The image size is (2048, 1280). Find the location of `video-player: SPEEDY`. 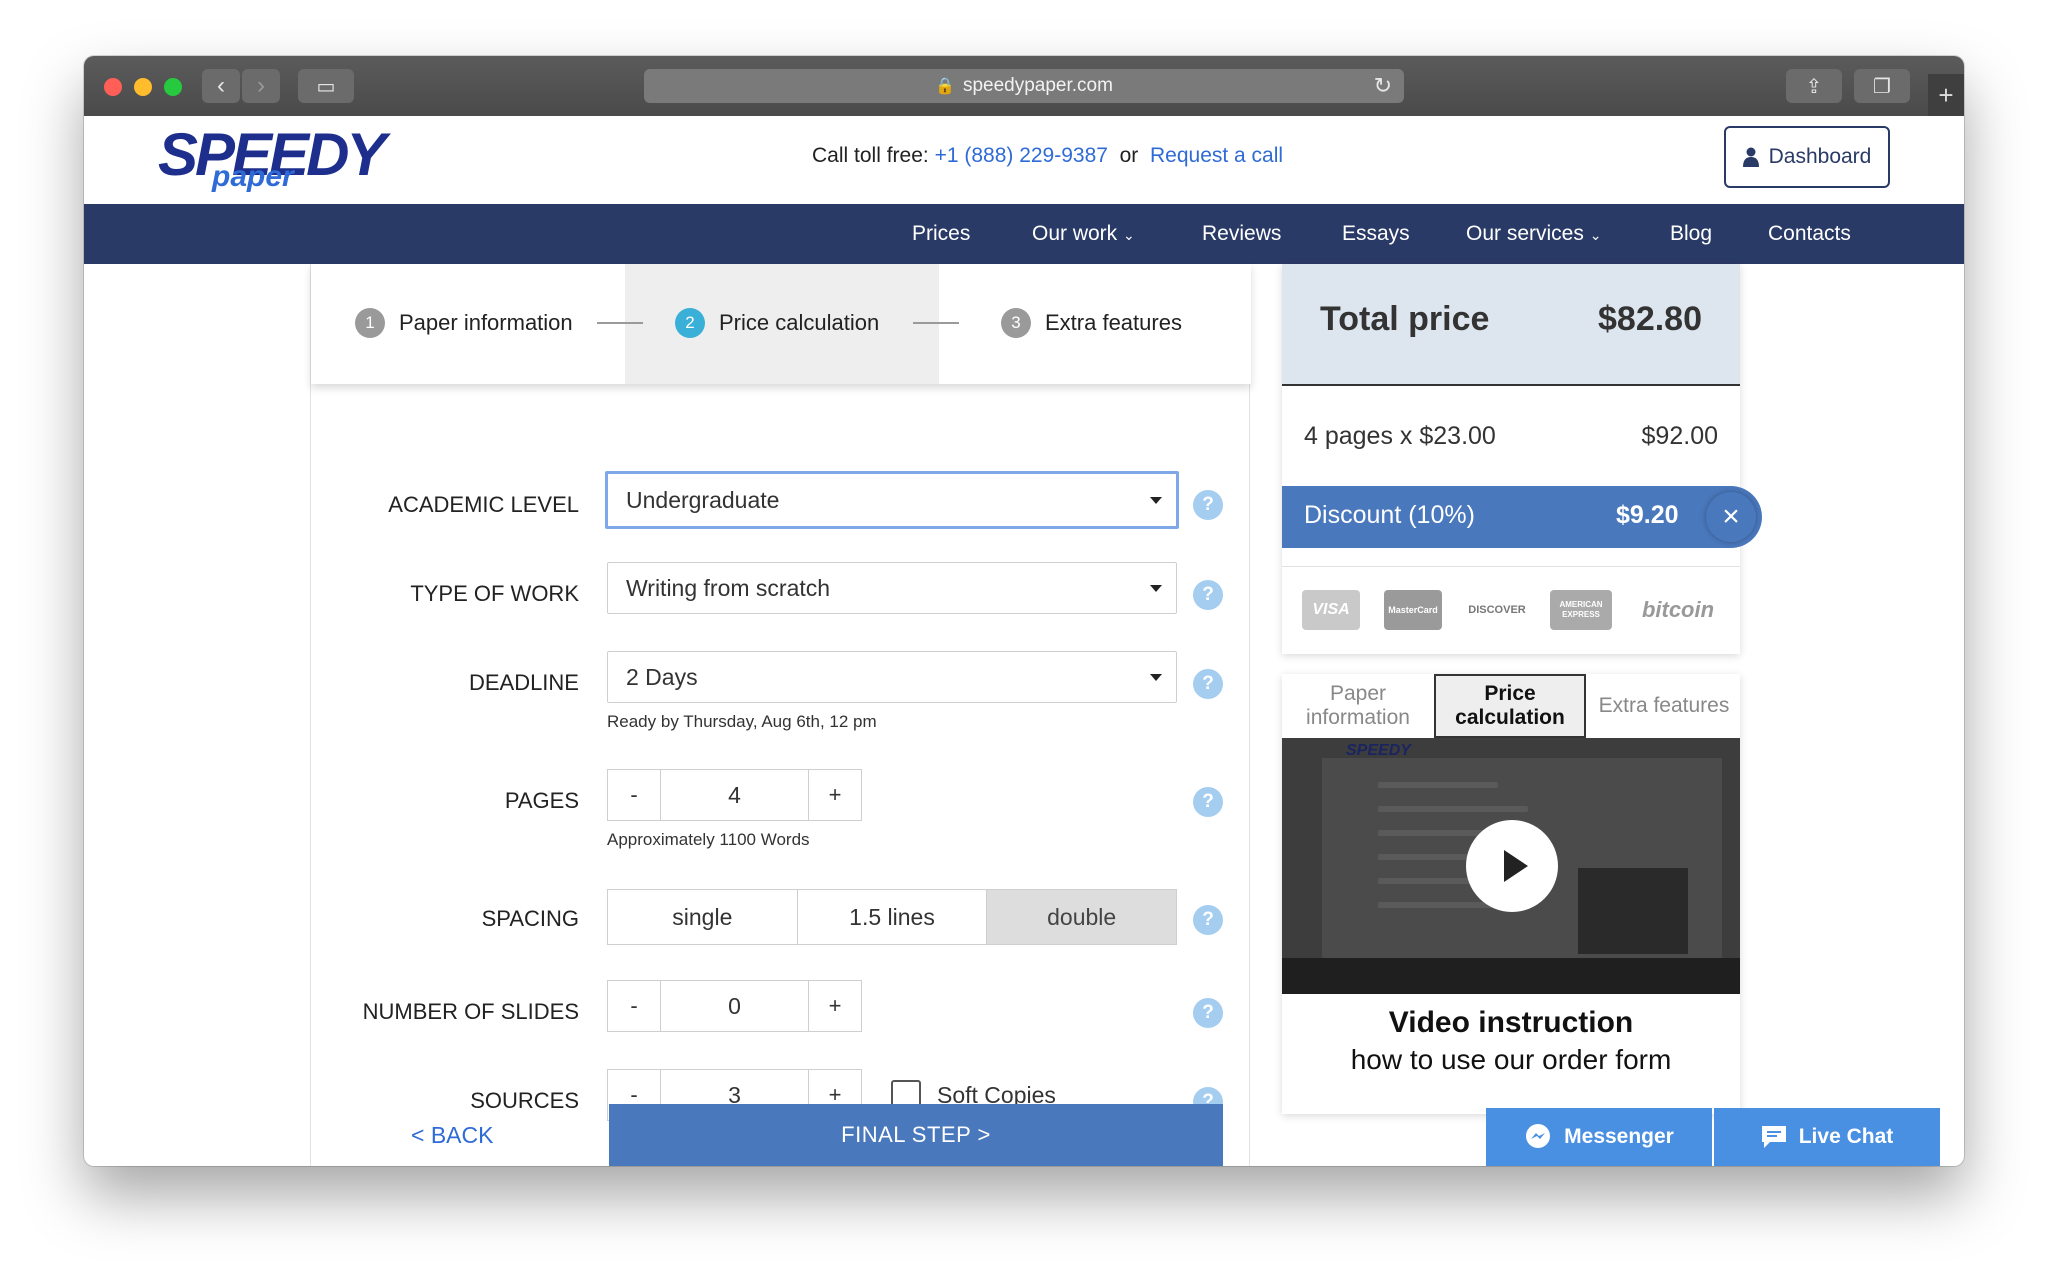

video-player: SPEEDY is located at coordinates (1511, 866).